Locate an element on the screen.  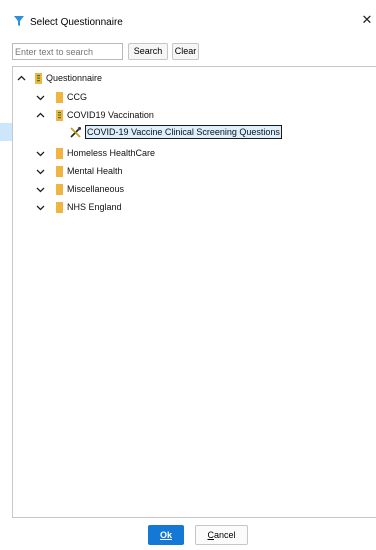
funnel-icon is located at coordinates (19, 21).